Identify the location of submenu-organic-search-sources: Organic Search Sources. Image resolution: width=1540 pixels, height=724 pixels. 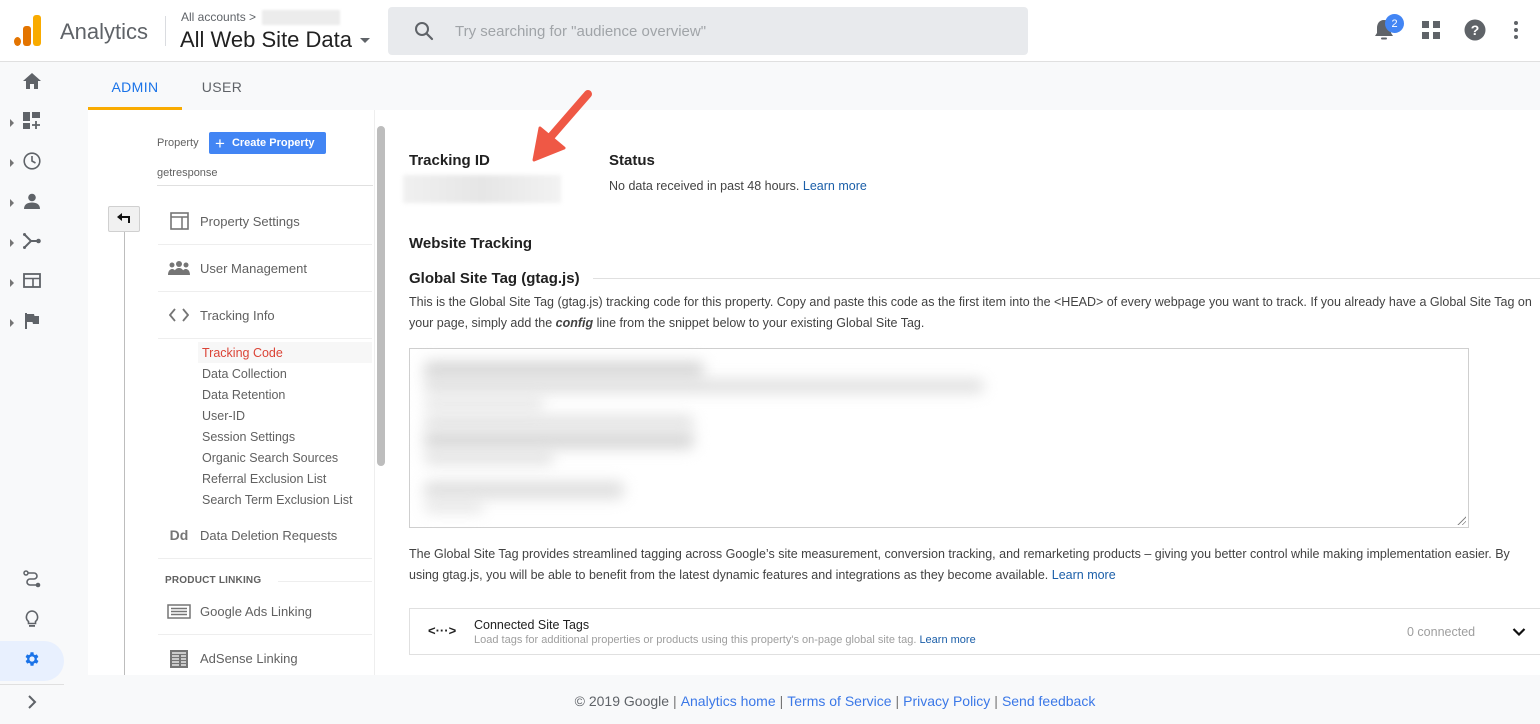
(285, 457).